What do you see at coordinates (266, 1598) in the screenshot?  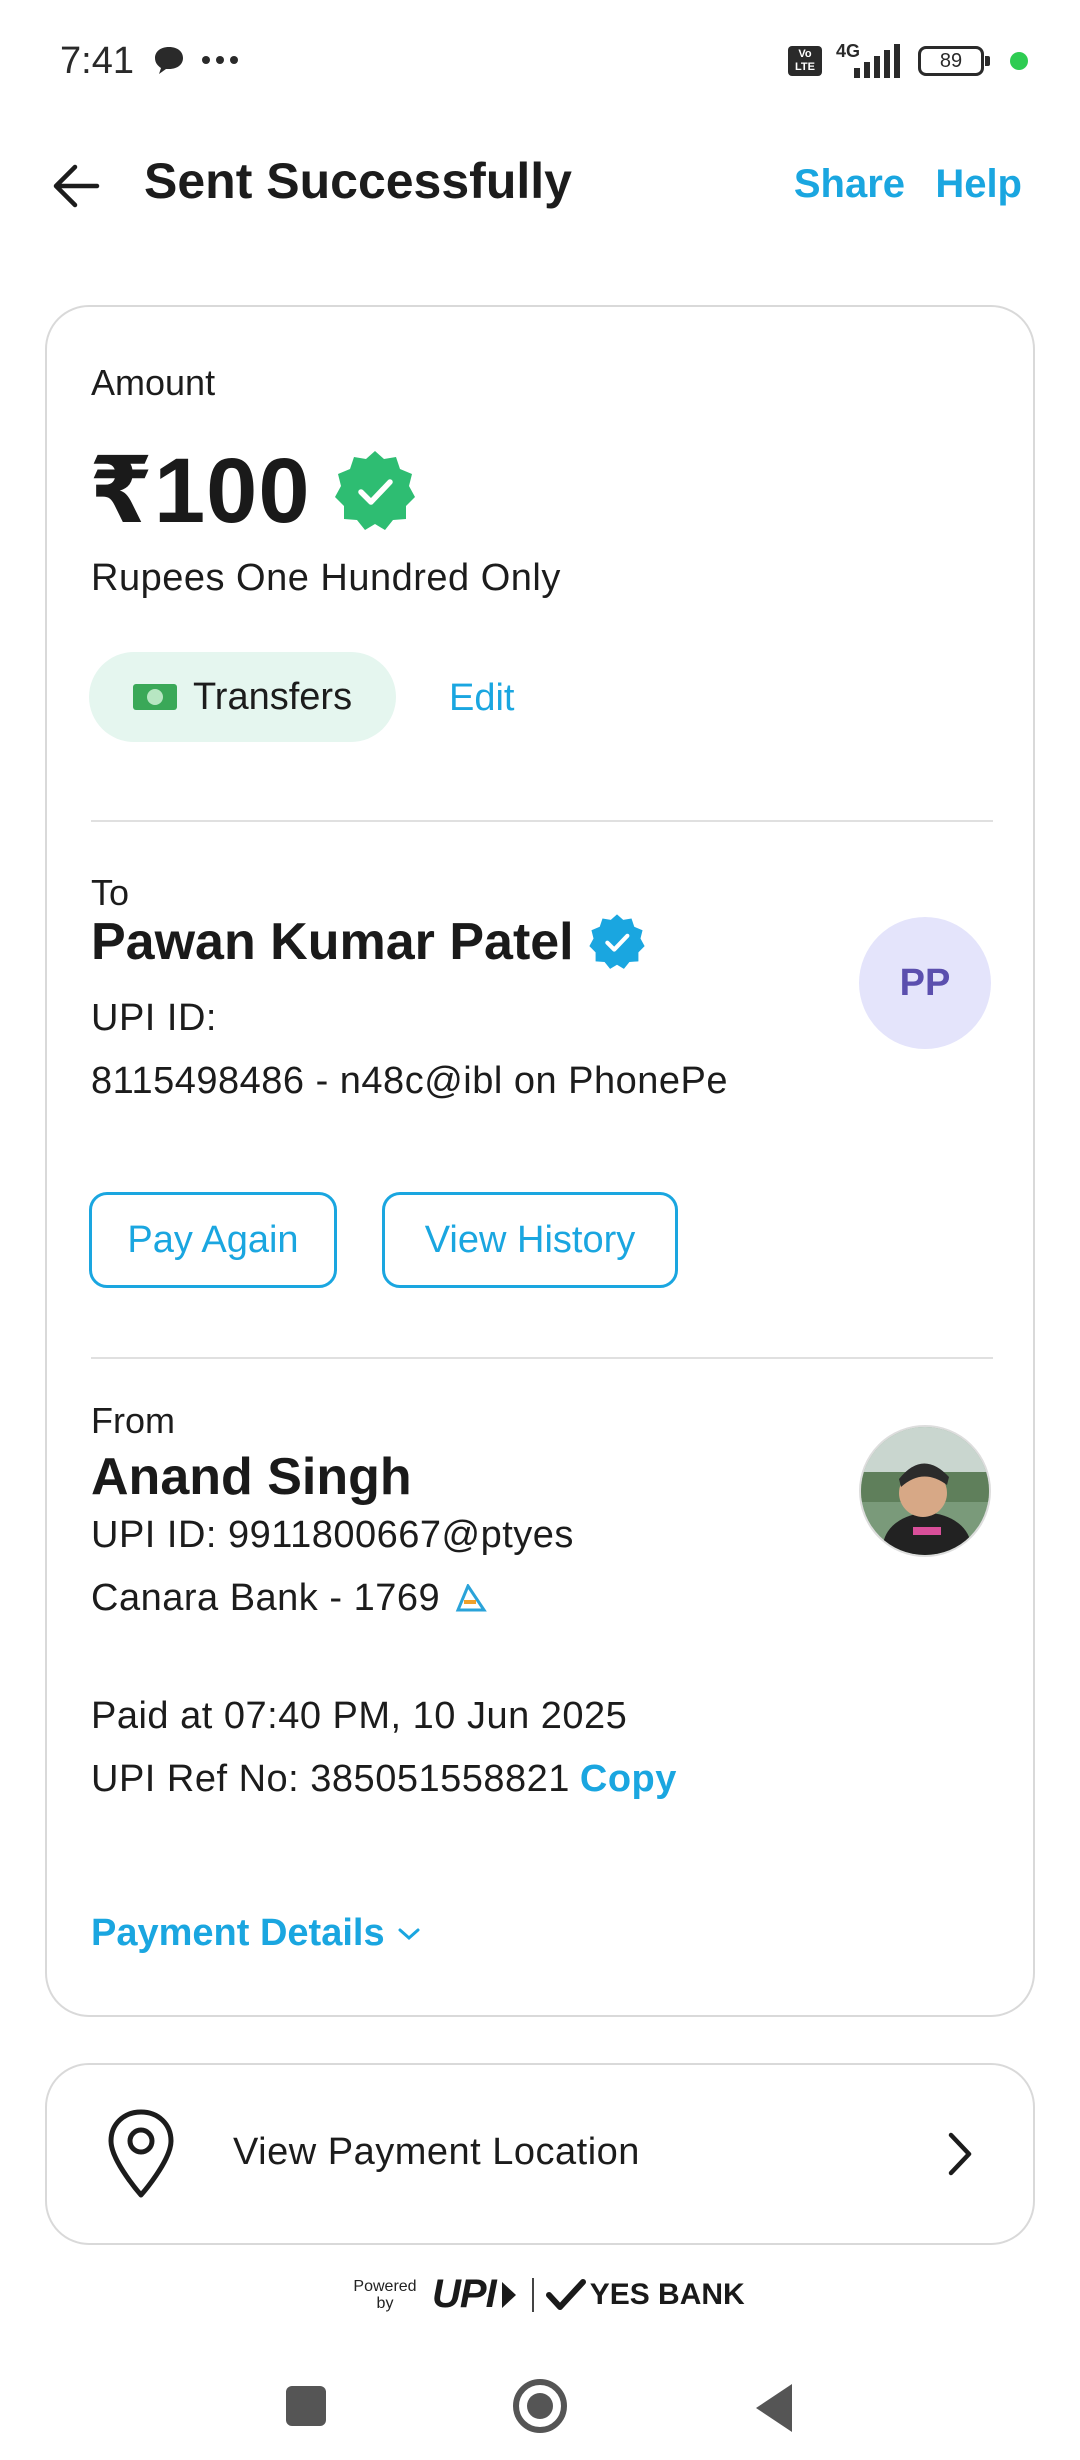 I see `sender-bank: Canara Bank - 1769` at bounding box center [266, 1598].